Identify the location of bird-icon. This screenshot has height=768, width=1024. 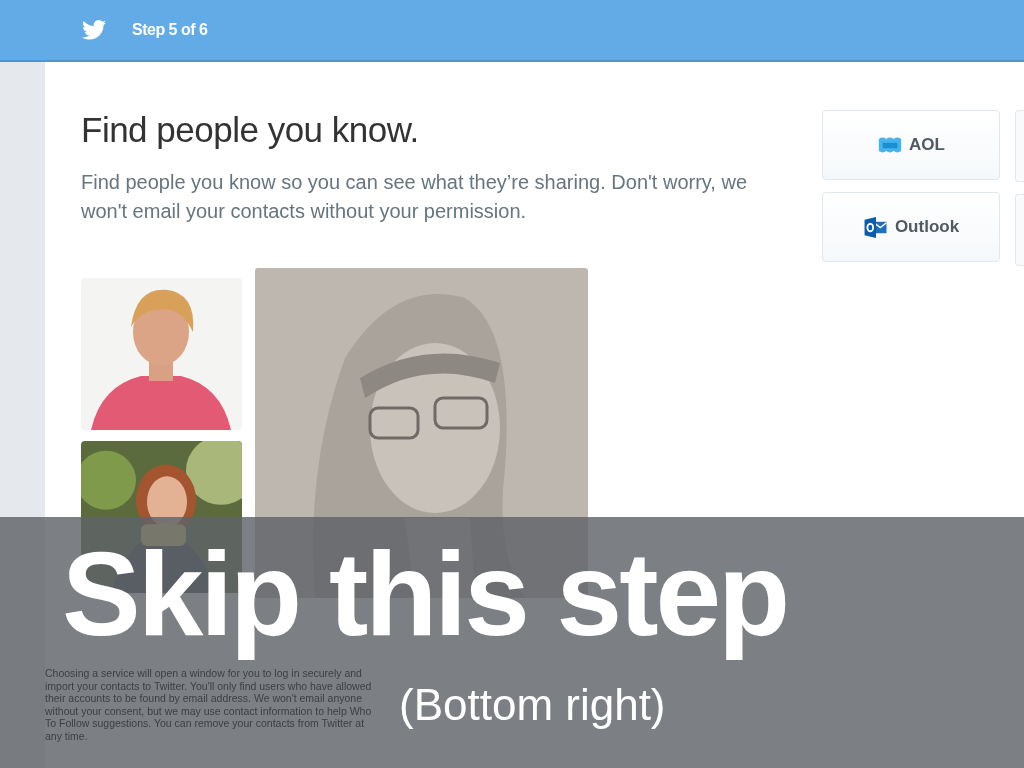
(94, 30).